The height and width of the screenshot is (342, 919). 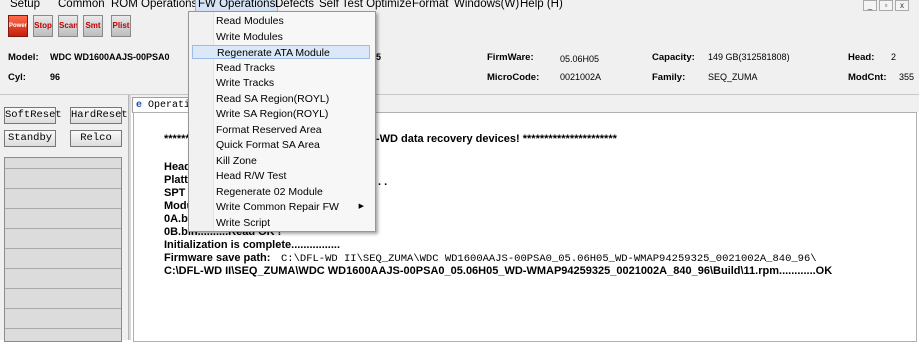 I want to click on cyl-label: Cyl:, so click(x=17, y=77).